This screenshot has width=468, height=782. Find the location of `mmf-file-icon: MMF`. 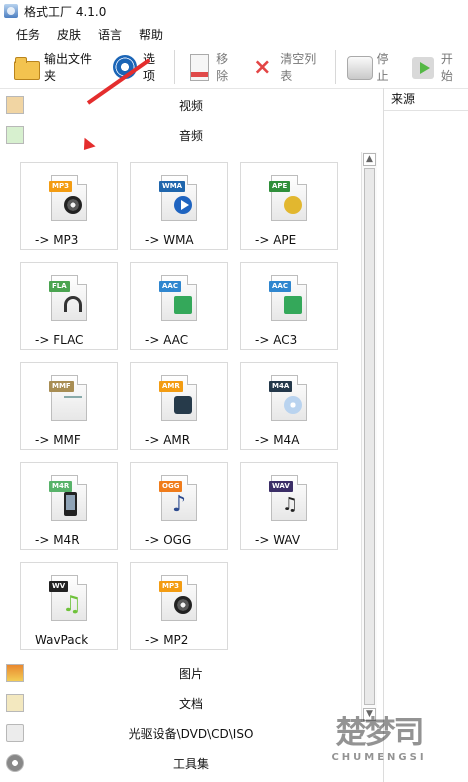

mmf-file-icon: MMF is located at coordinates (68, 398).